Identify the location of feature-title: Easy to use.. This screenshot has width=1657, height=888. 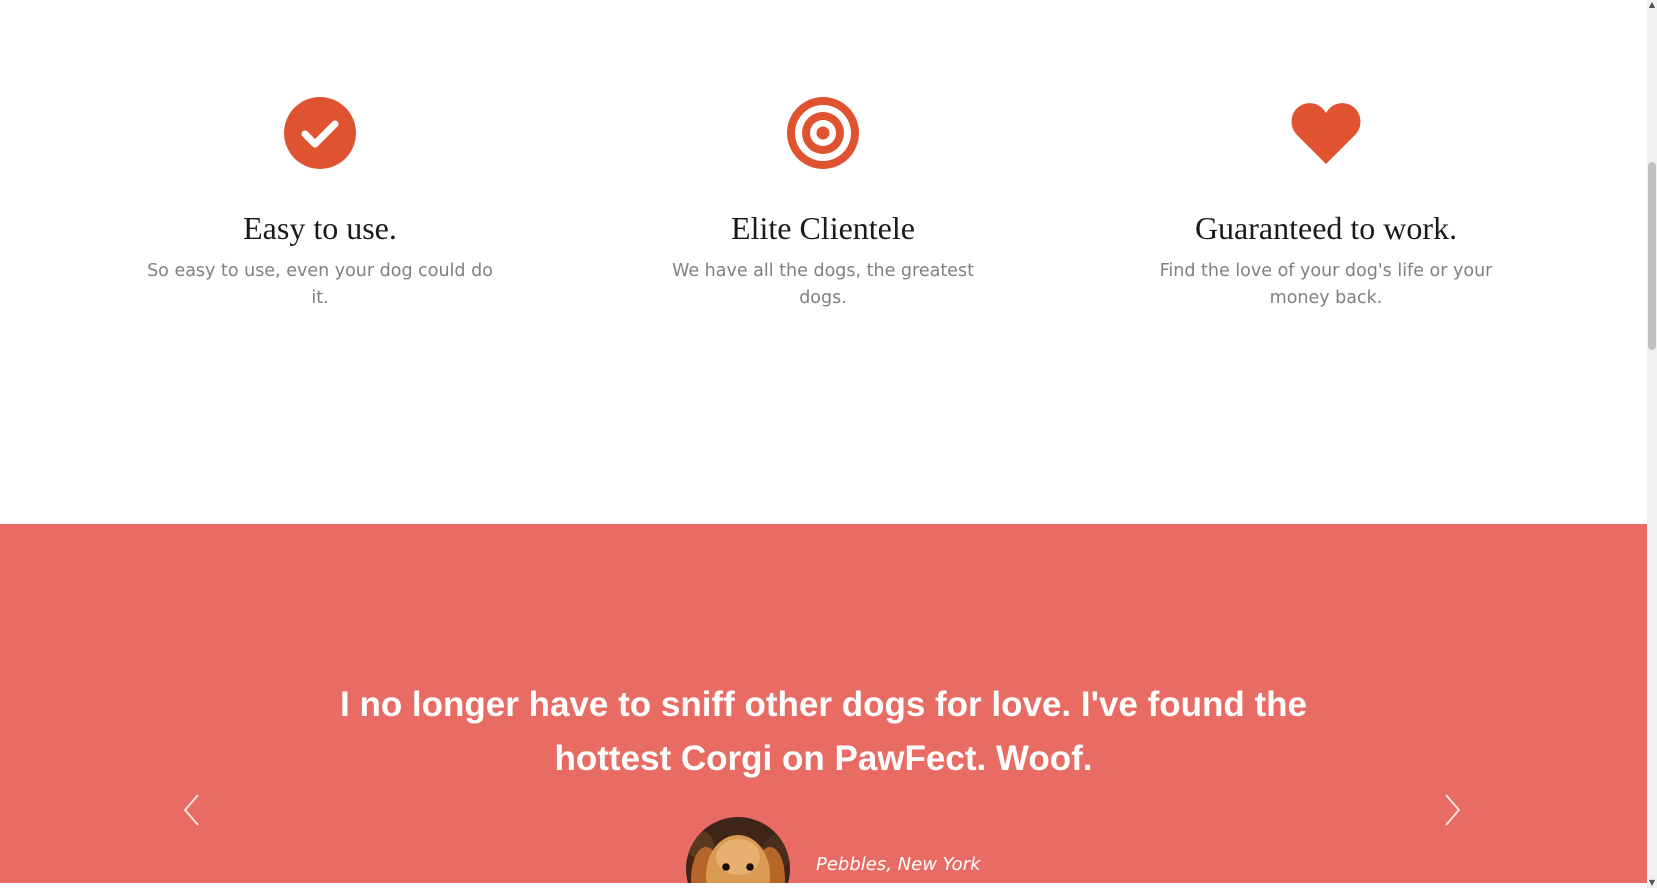
(320, 228).